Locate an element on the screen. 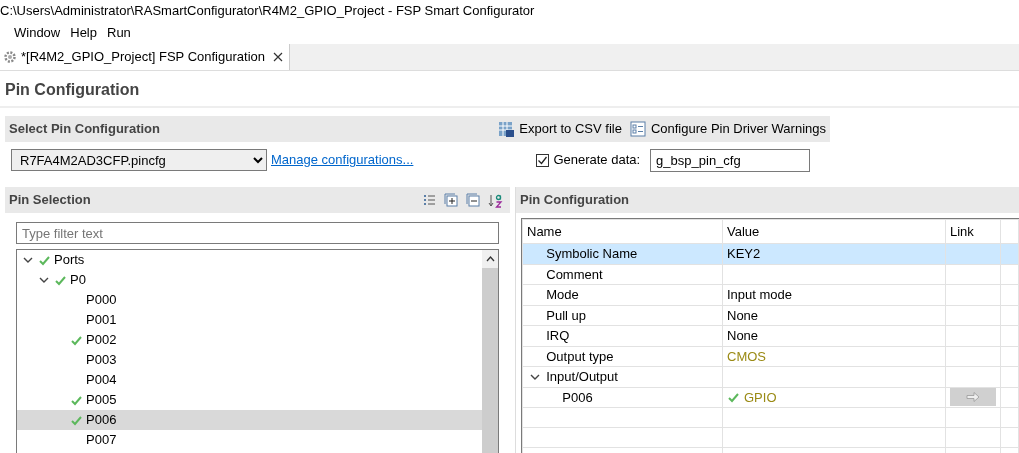 The width and height of the screenshot is (1019, 453). tree-item: P006 is located at coordinates (249, 420).